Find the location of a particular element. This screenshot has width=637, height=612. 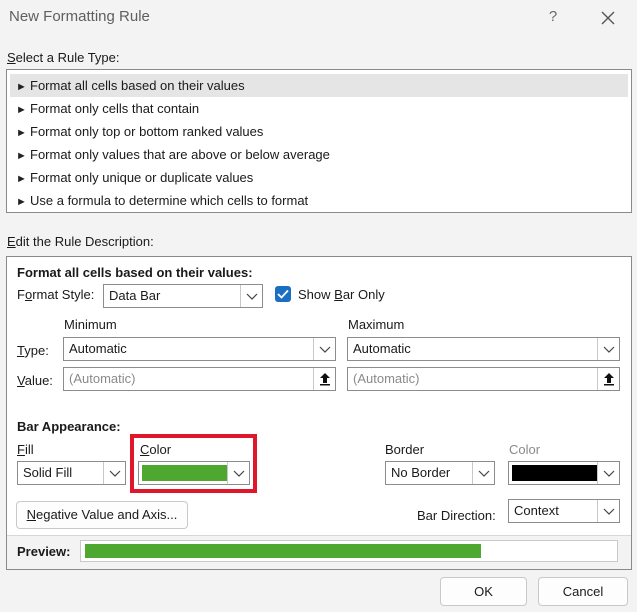

maximum-type-dropdown is located at coordinates (608, 349).